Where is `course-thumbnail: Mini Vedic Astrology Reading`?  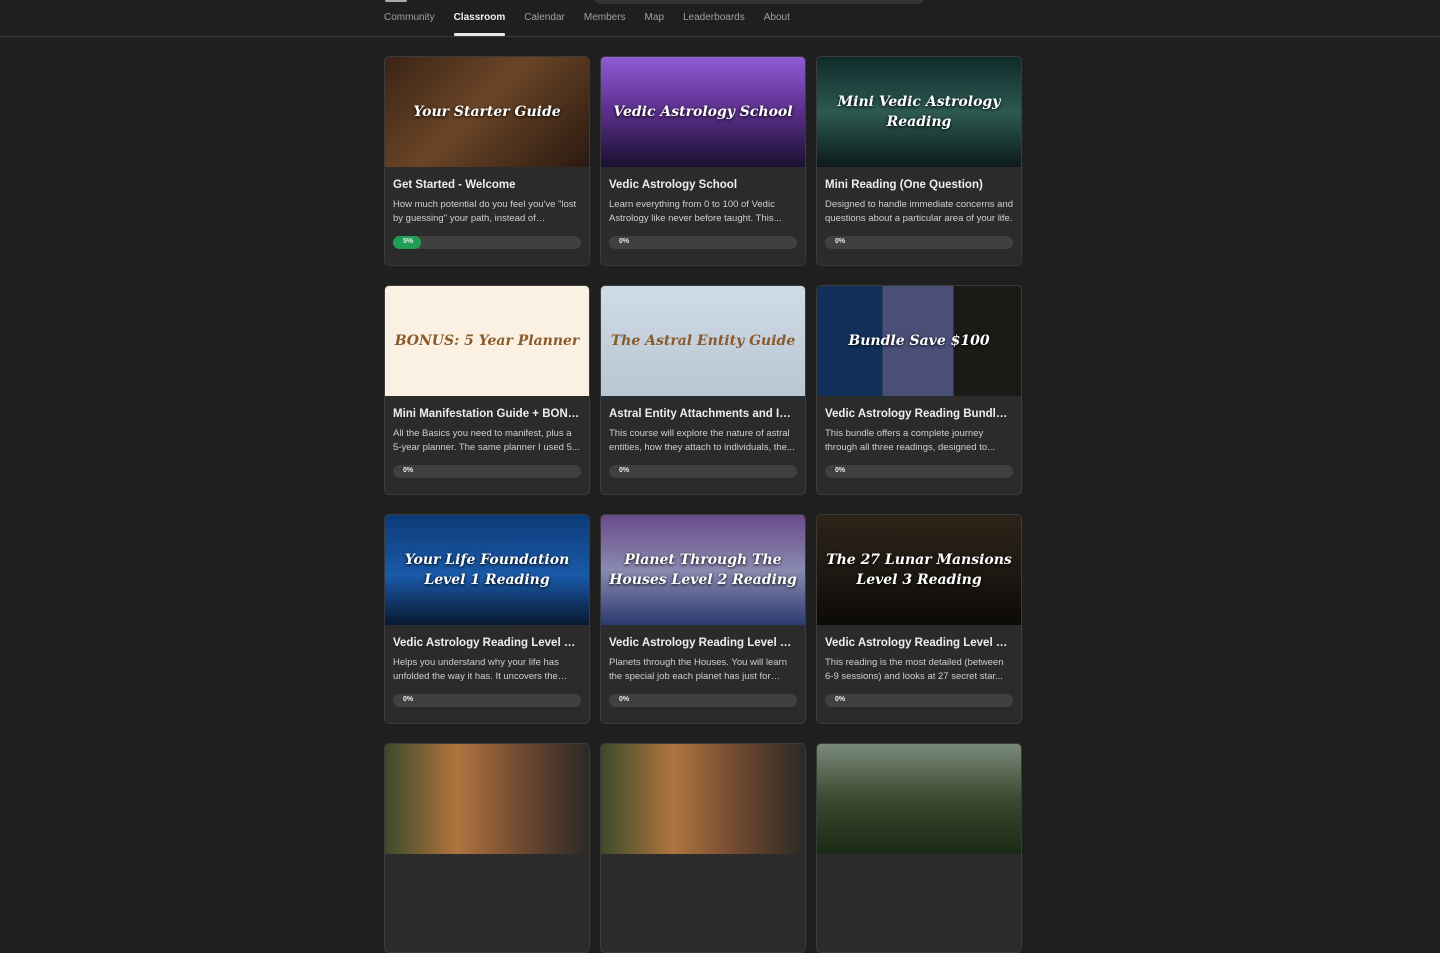 course-thumbnail: Mini Vedic Astrology Reading is located at coordinates (919, 112).